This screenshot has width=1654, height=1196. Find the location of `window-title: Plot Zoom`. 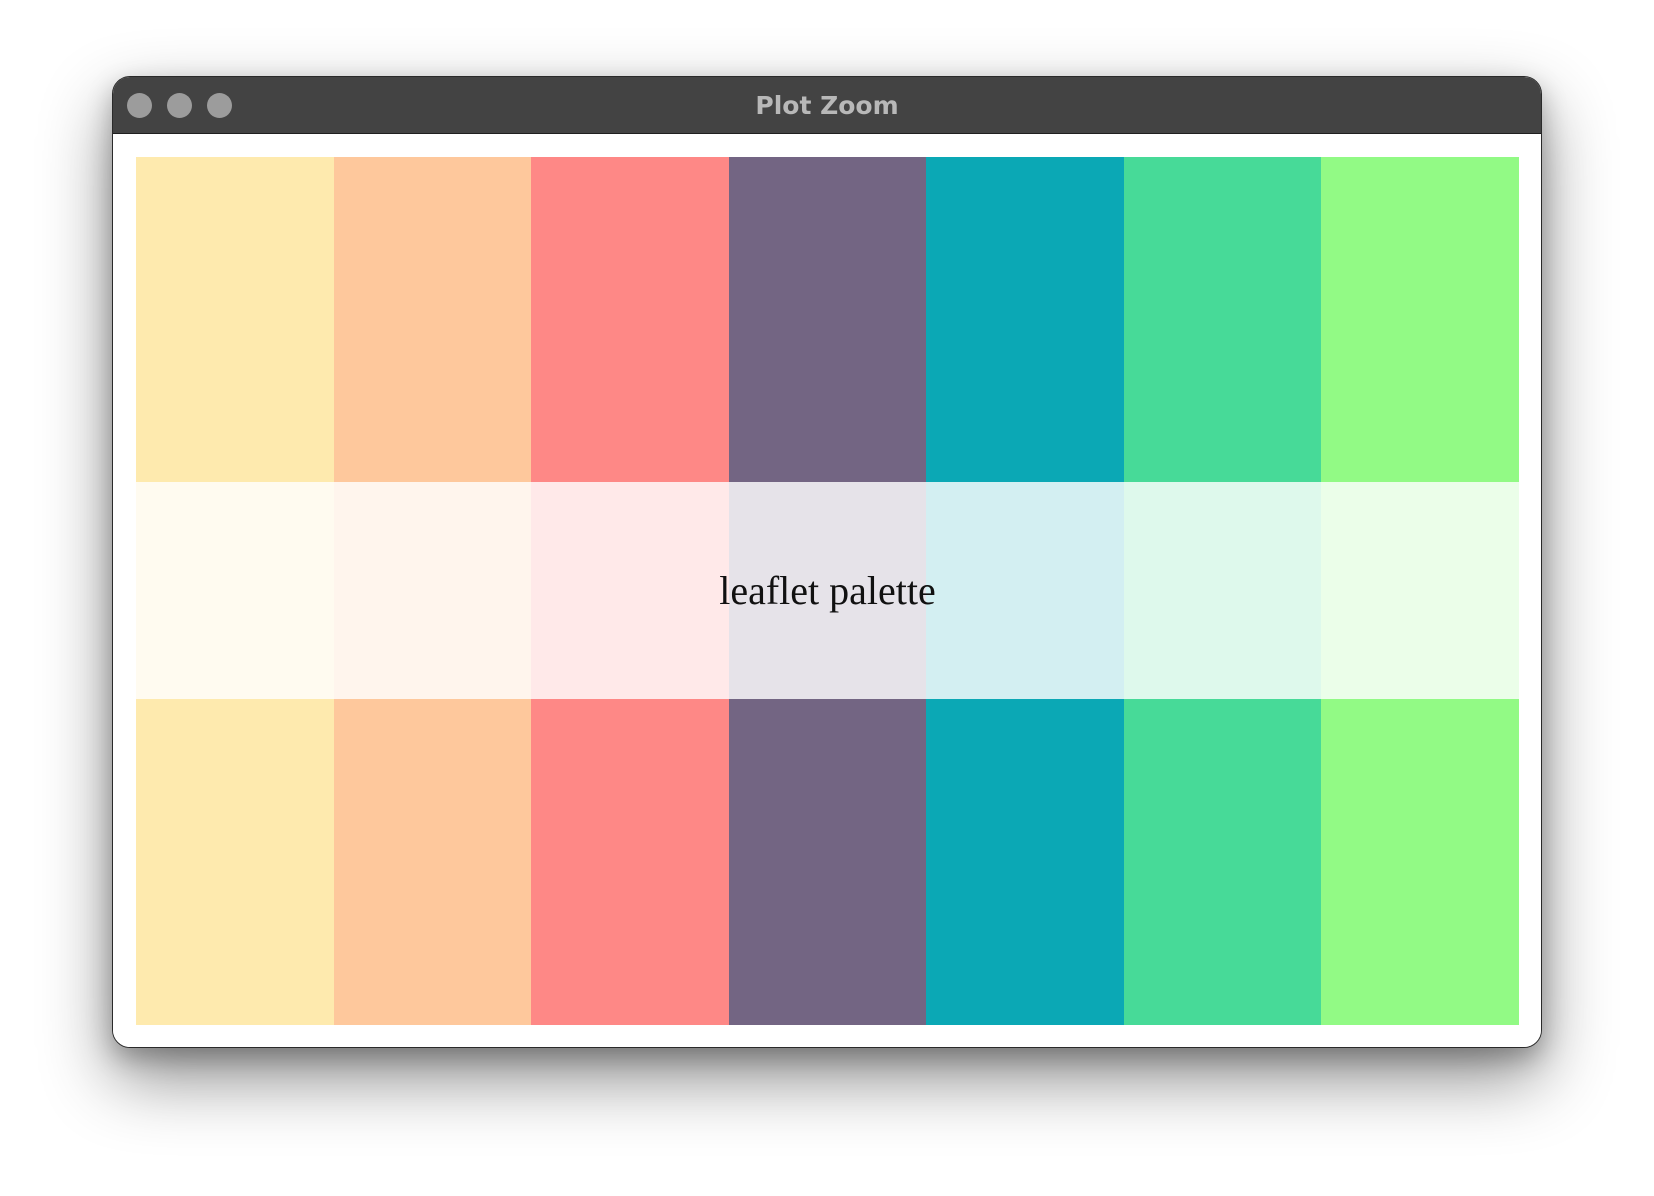

window-title: Plot Zoom is located at coordinates (827, 105).